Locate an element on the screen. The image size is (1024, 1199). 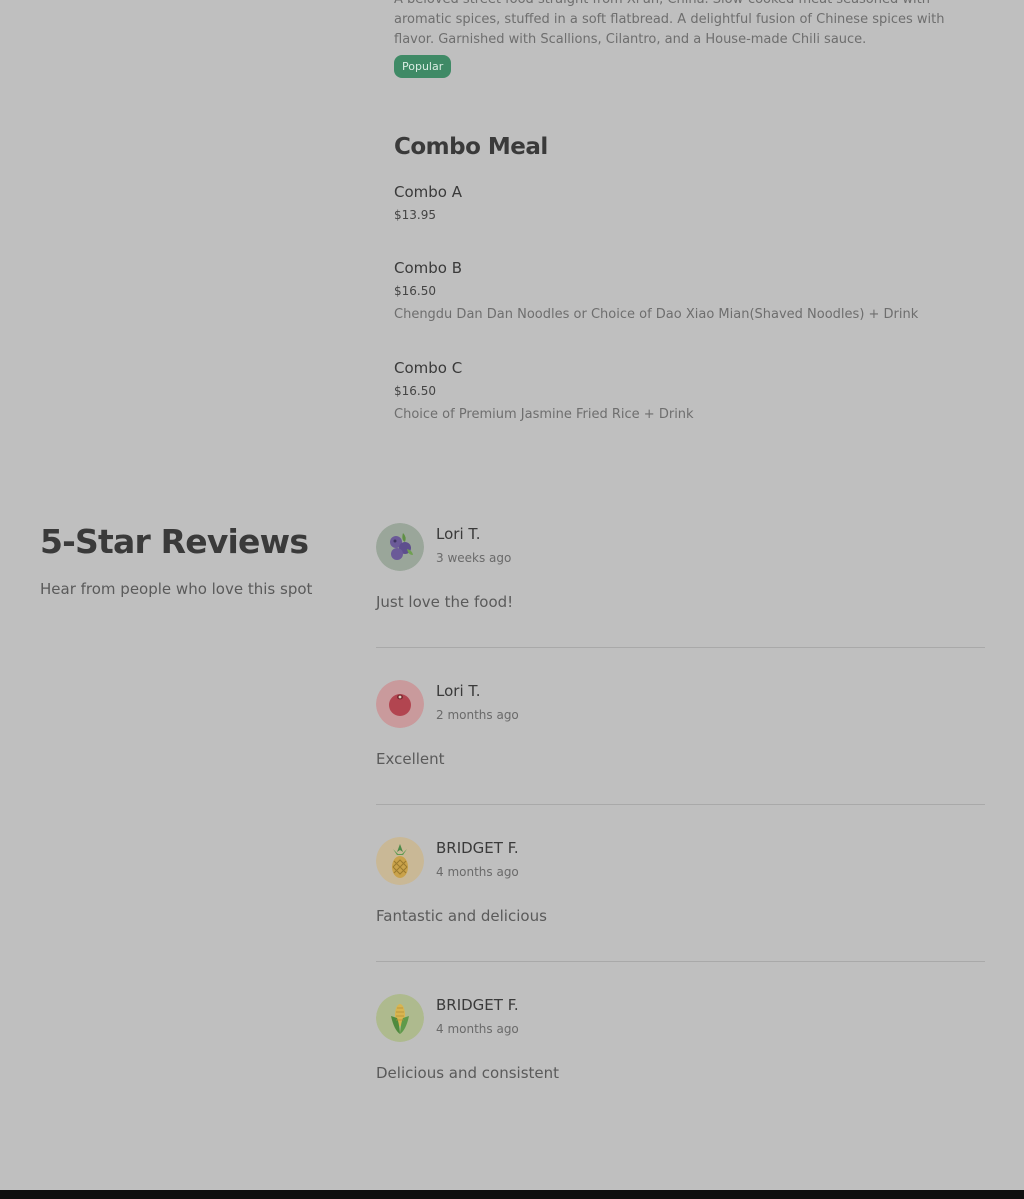
menu-item-name: Combo A is located at coordinates (428, 192).